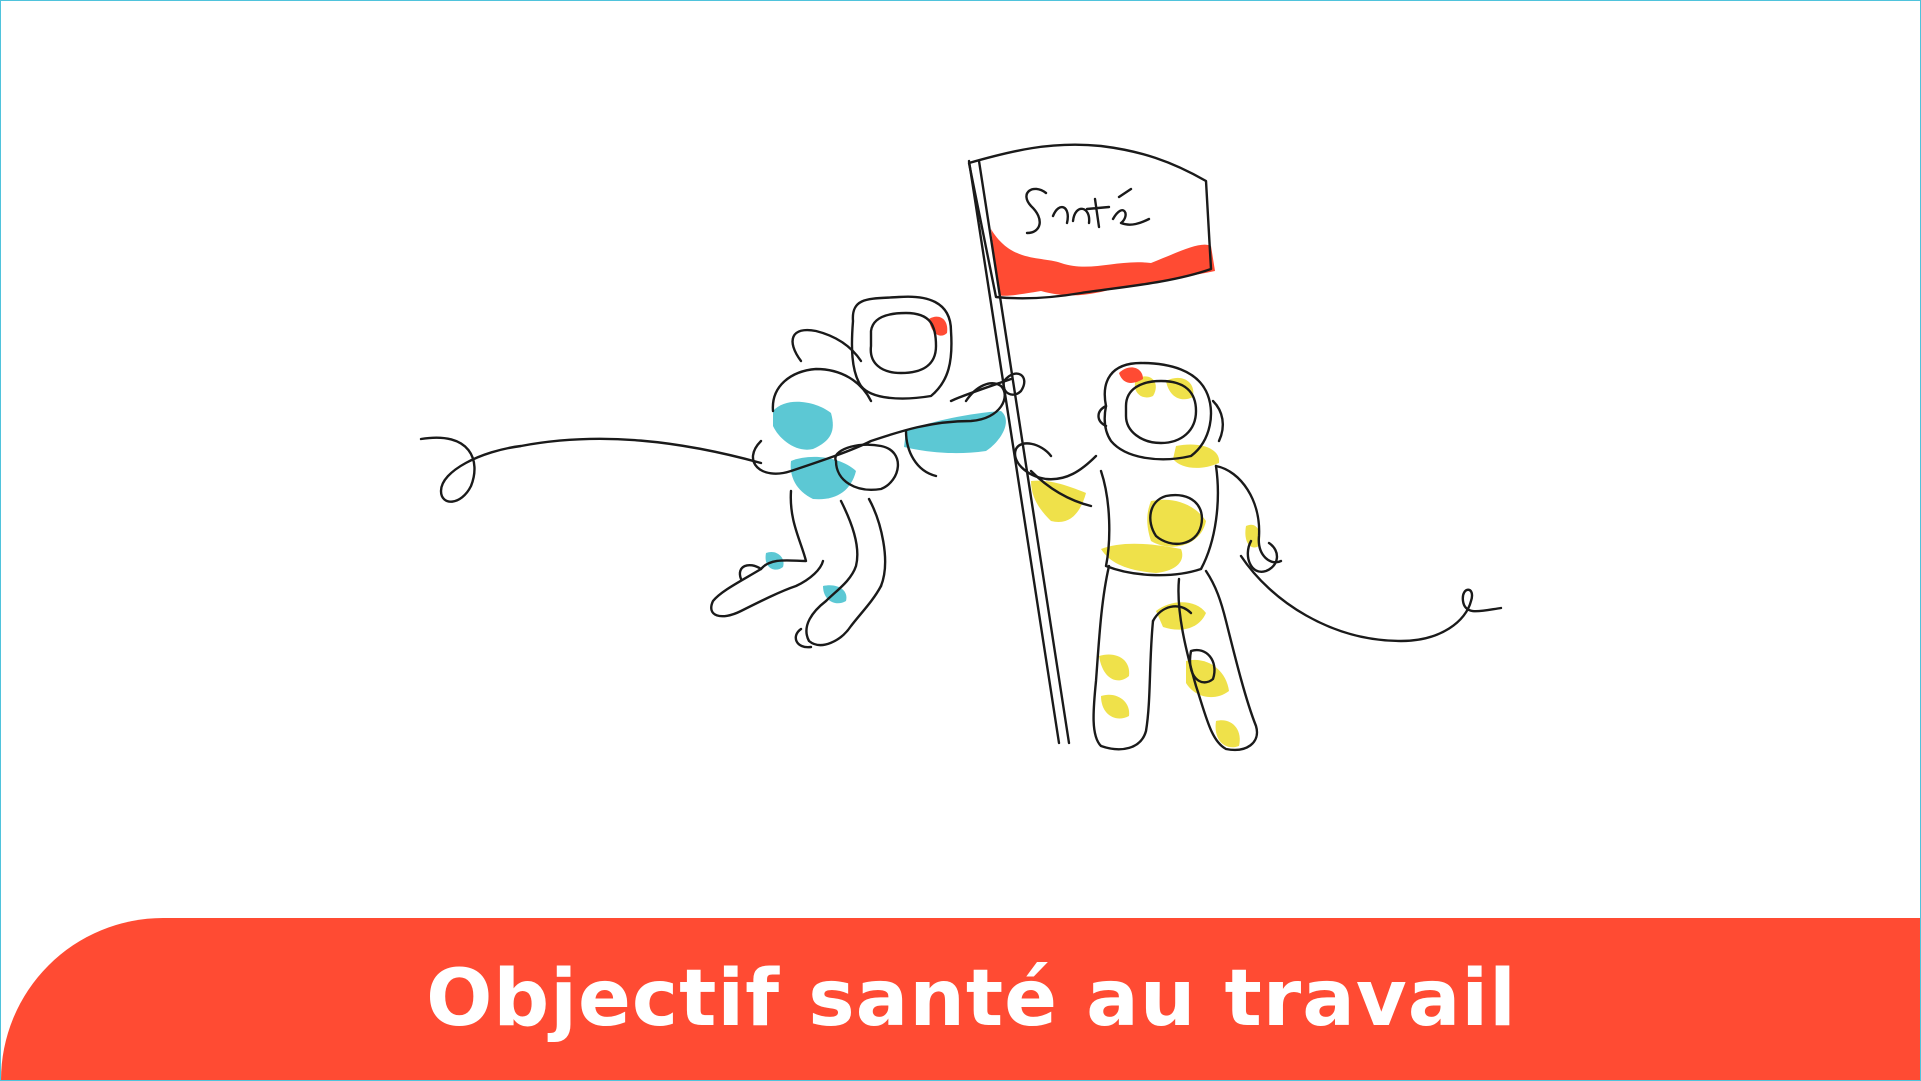 The width and height of the screenshot is (1921, 1081). What do you see at coordinates (971, 999) in the screenshot?
I see `banner-title: Objectif santé au travail` at bounding box center [971, 999].